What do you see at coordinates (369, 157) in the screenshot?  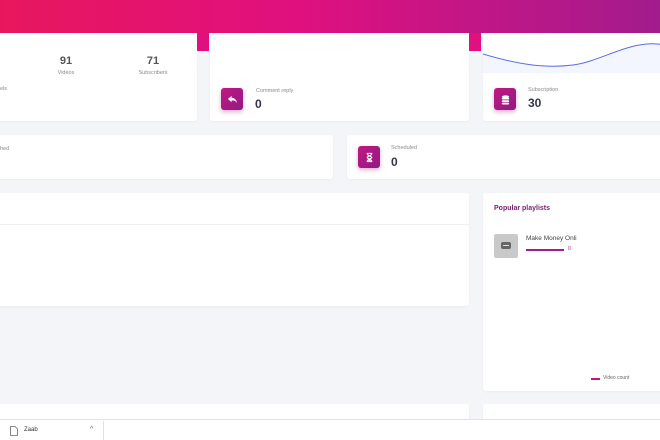 I see `hourglass-icon` at bounding box center [369, 157].